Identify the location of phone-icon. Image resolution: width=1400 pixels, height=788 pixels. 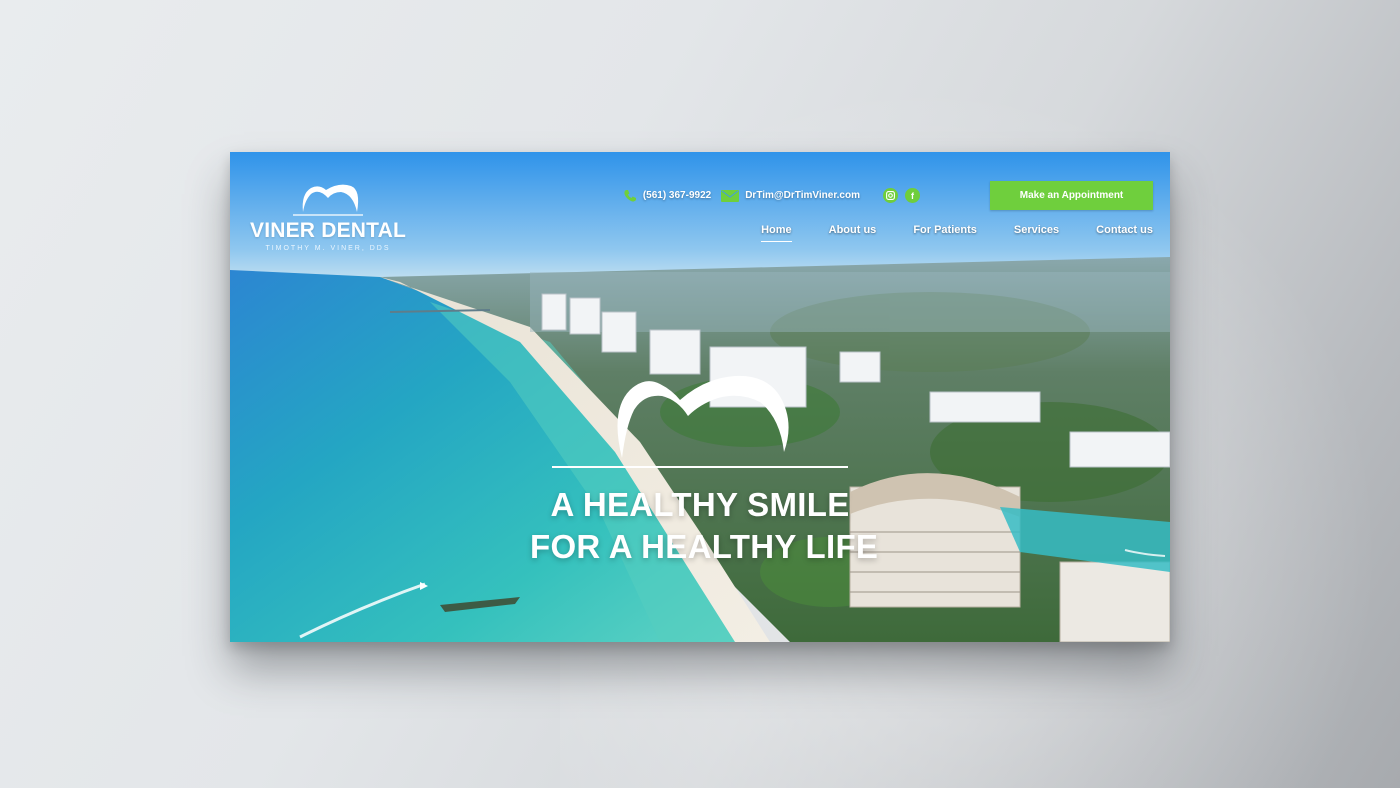
(630, 195).